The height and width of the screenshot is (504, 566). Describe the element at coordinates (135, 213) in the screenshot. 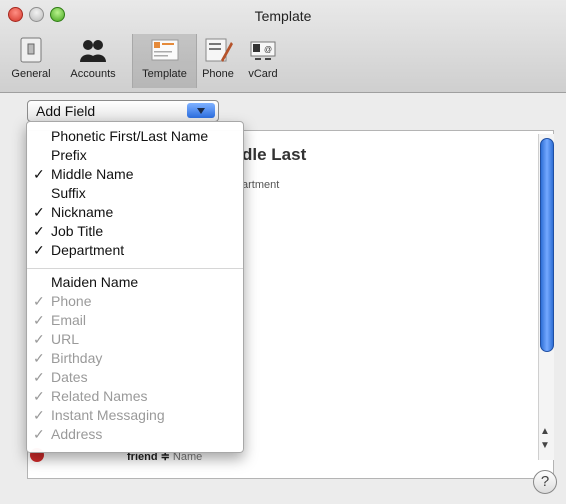

I see `menu-item-nickname: ✓ Nickname` at that location.